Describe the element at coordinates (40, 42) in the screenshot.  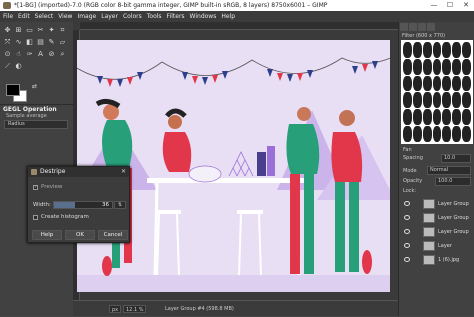
I see `gradient-tool-icon: ▤` at that location.